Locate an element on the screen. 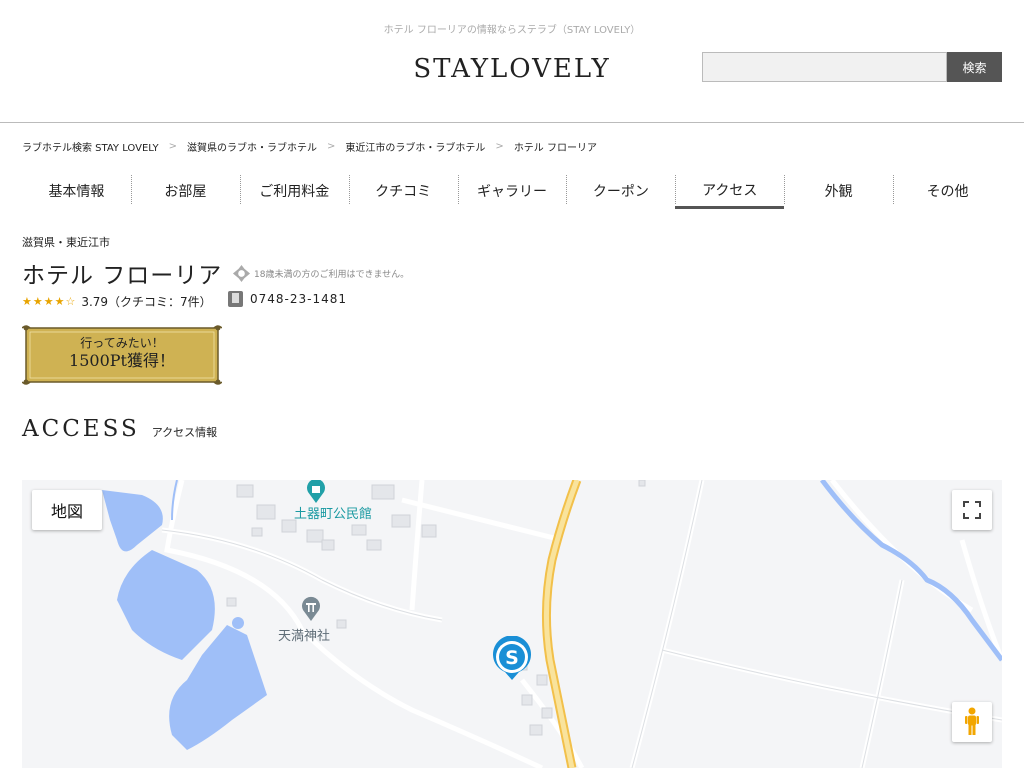  breadcrumb-item-prefecture: 滋賀県のラブホ・ラブホテル is located at coordinates (252, 146).